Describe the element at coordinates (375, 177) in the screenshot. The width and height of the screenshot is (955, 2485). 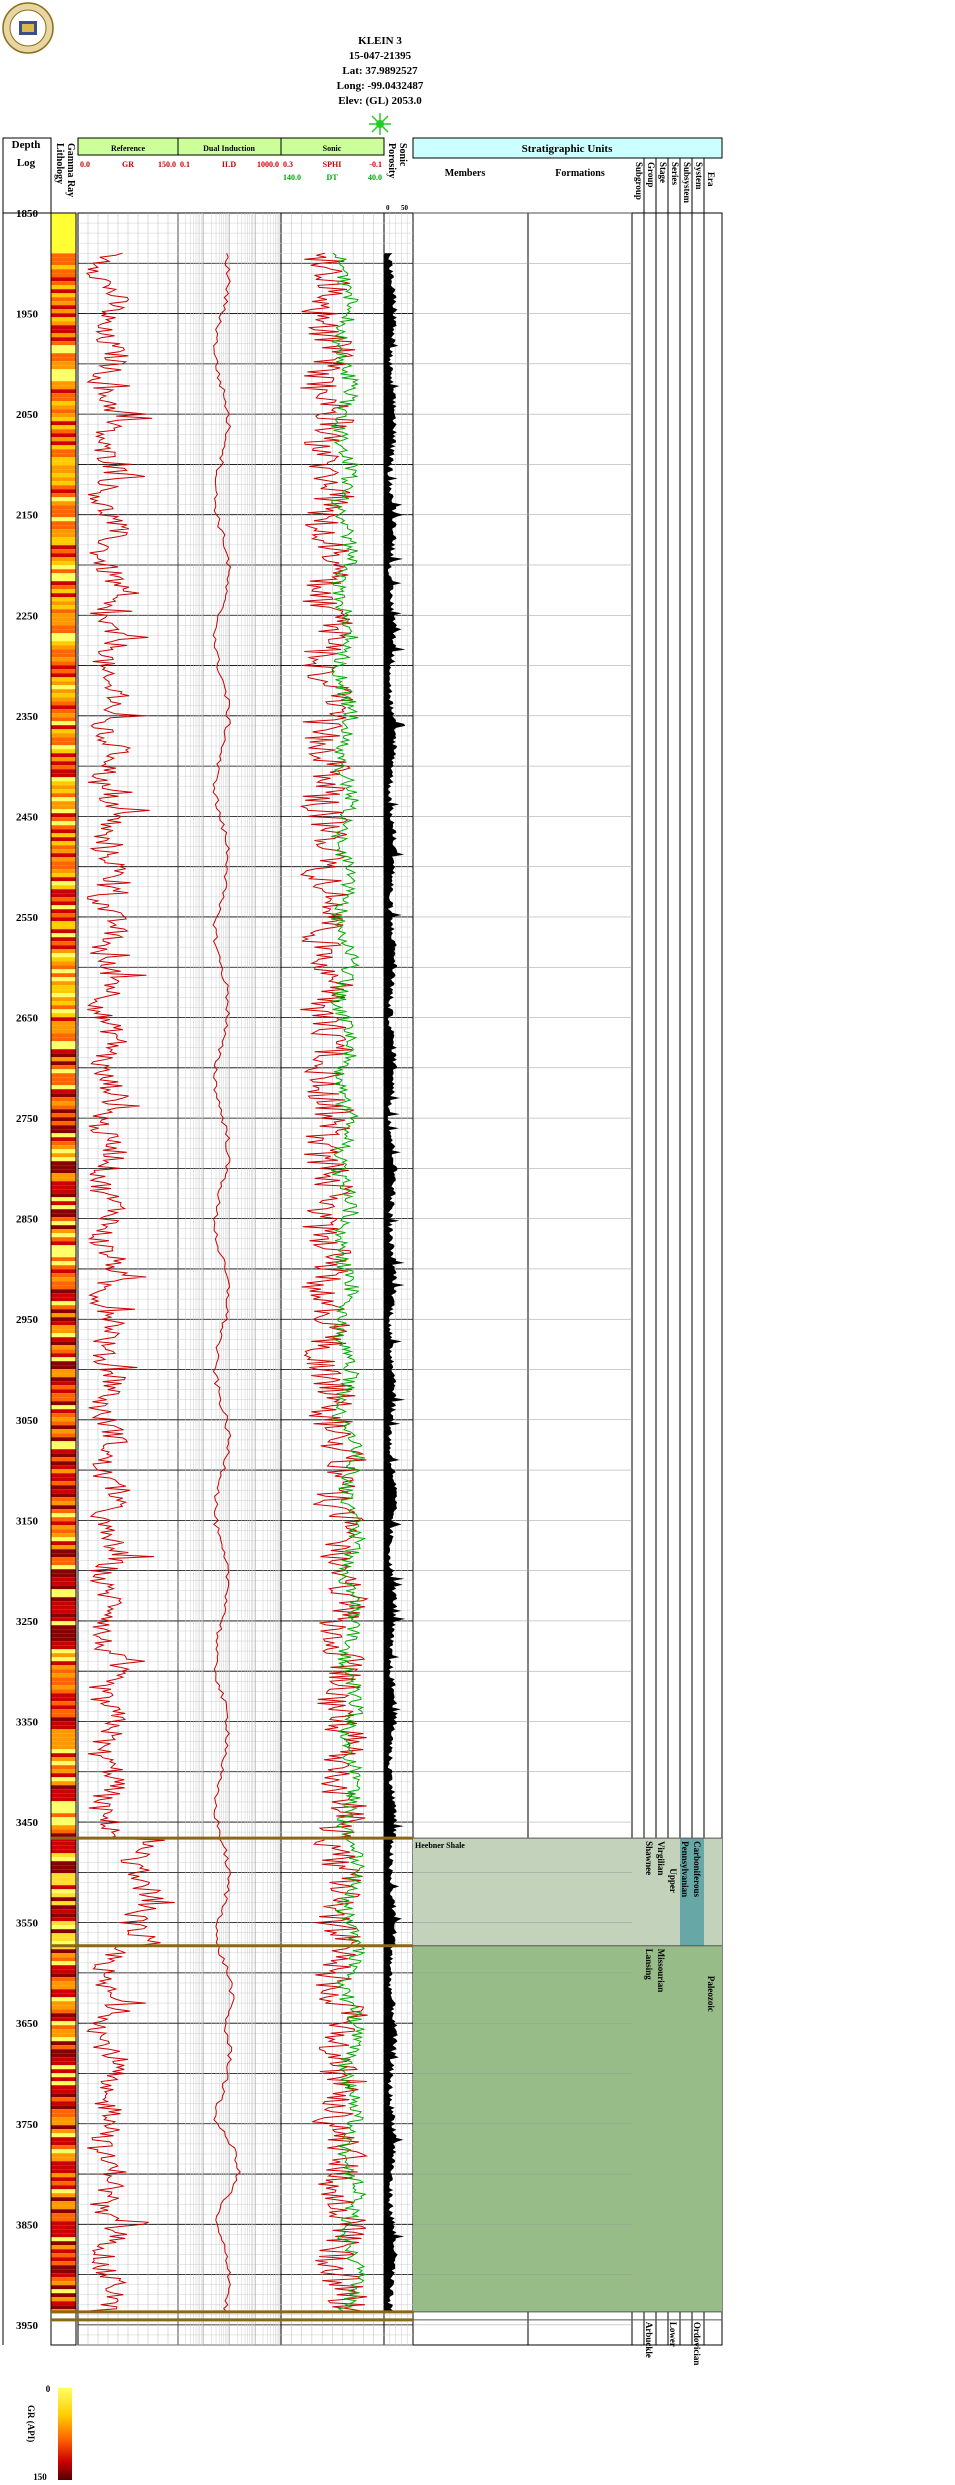
I see `dt-max: 40.0` at that location.